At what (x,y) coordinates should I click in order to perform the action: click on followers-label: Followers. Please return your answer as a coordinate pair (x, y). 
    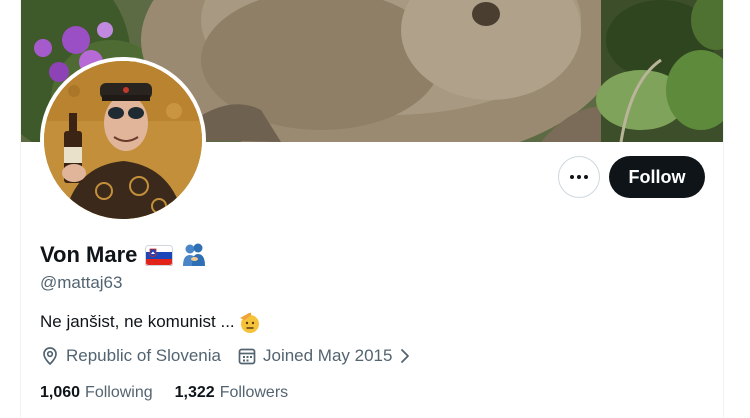
    Looking at the image, I should click on (254, 392).